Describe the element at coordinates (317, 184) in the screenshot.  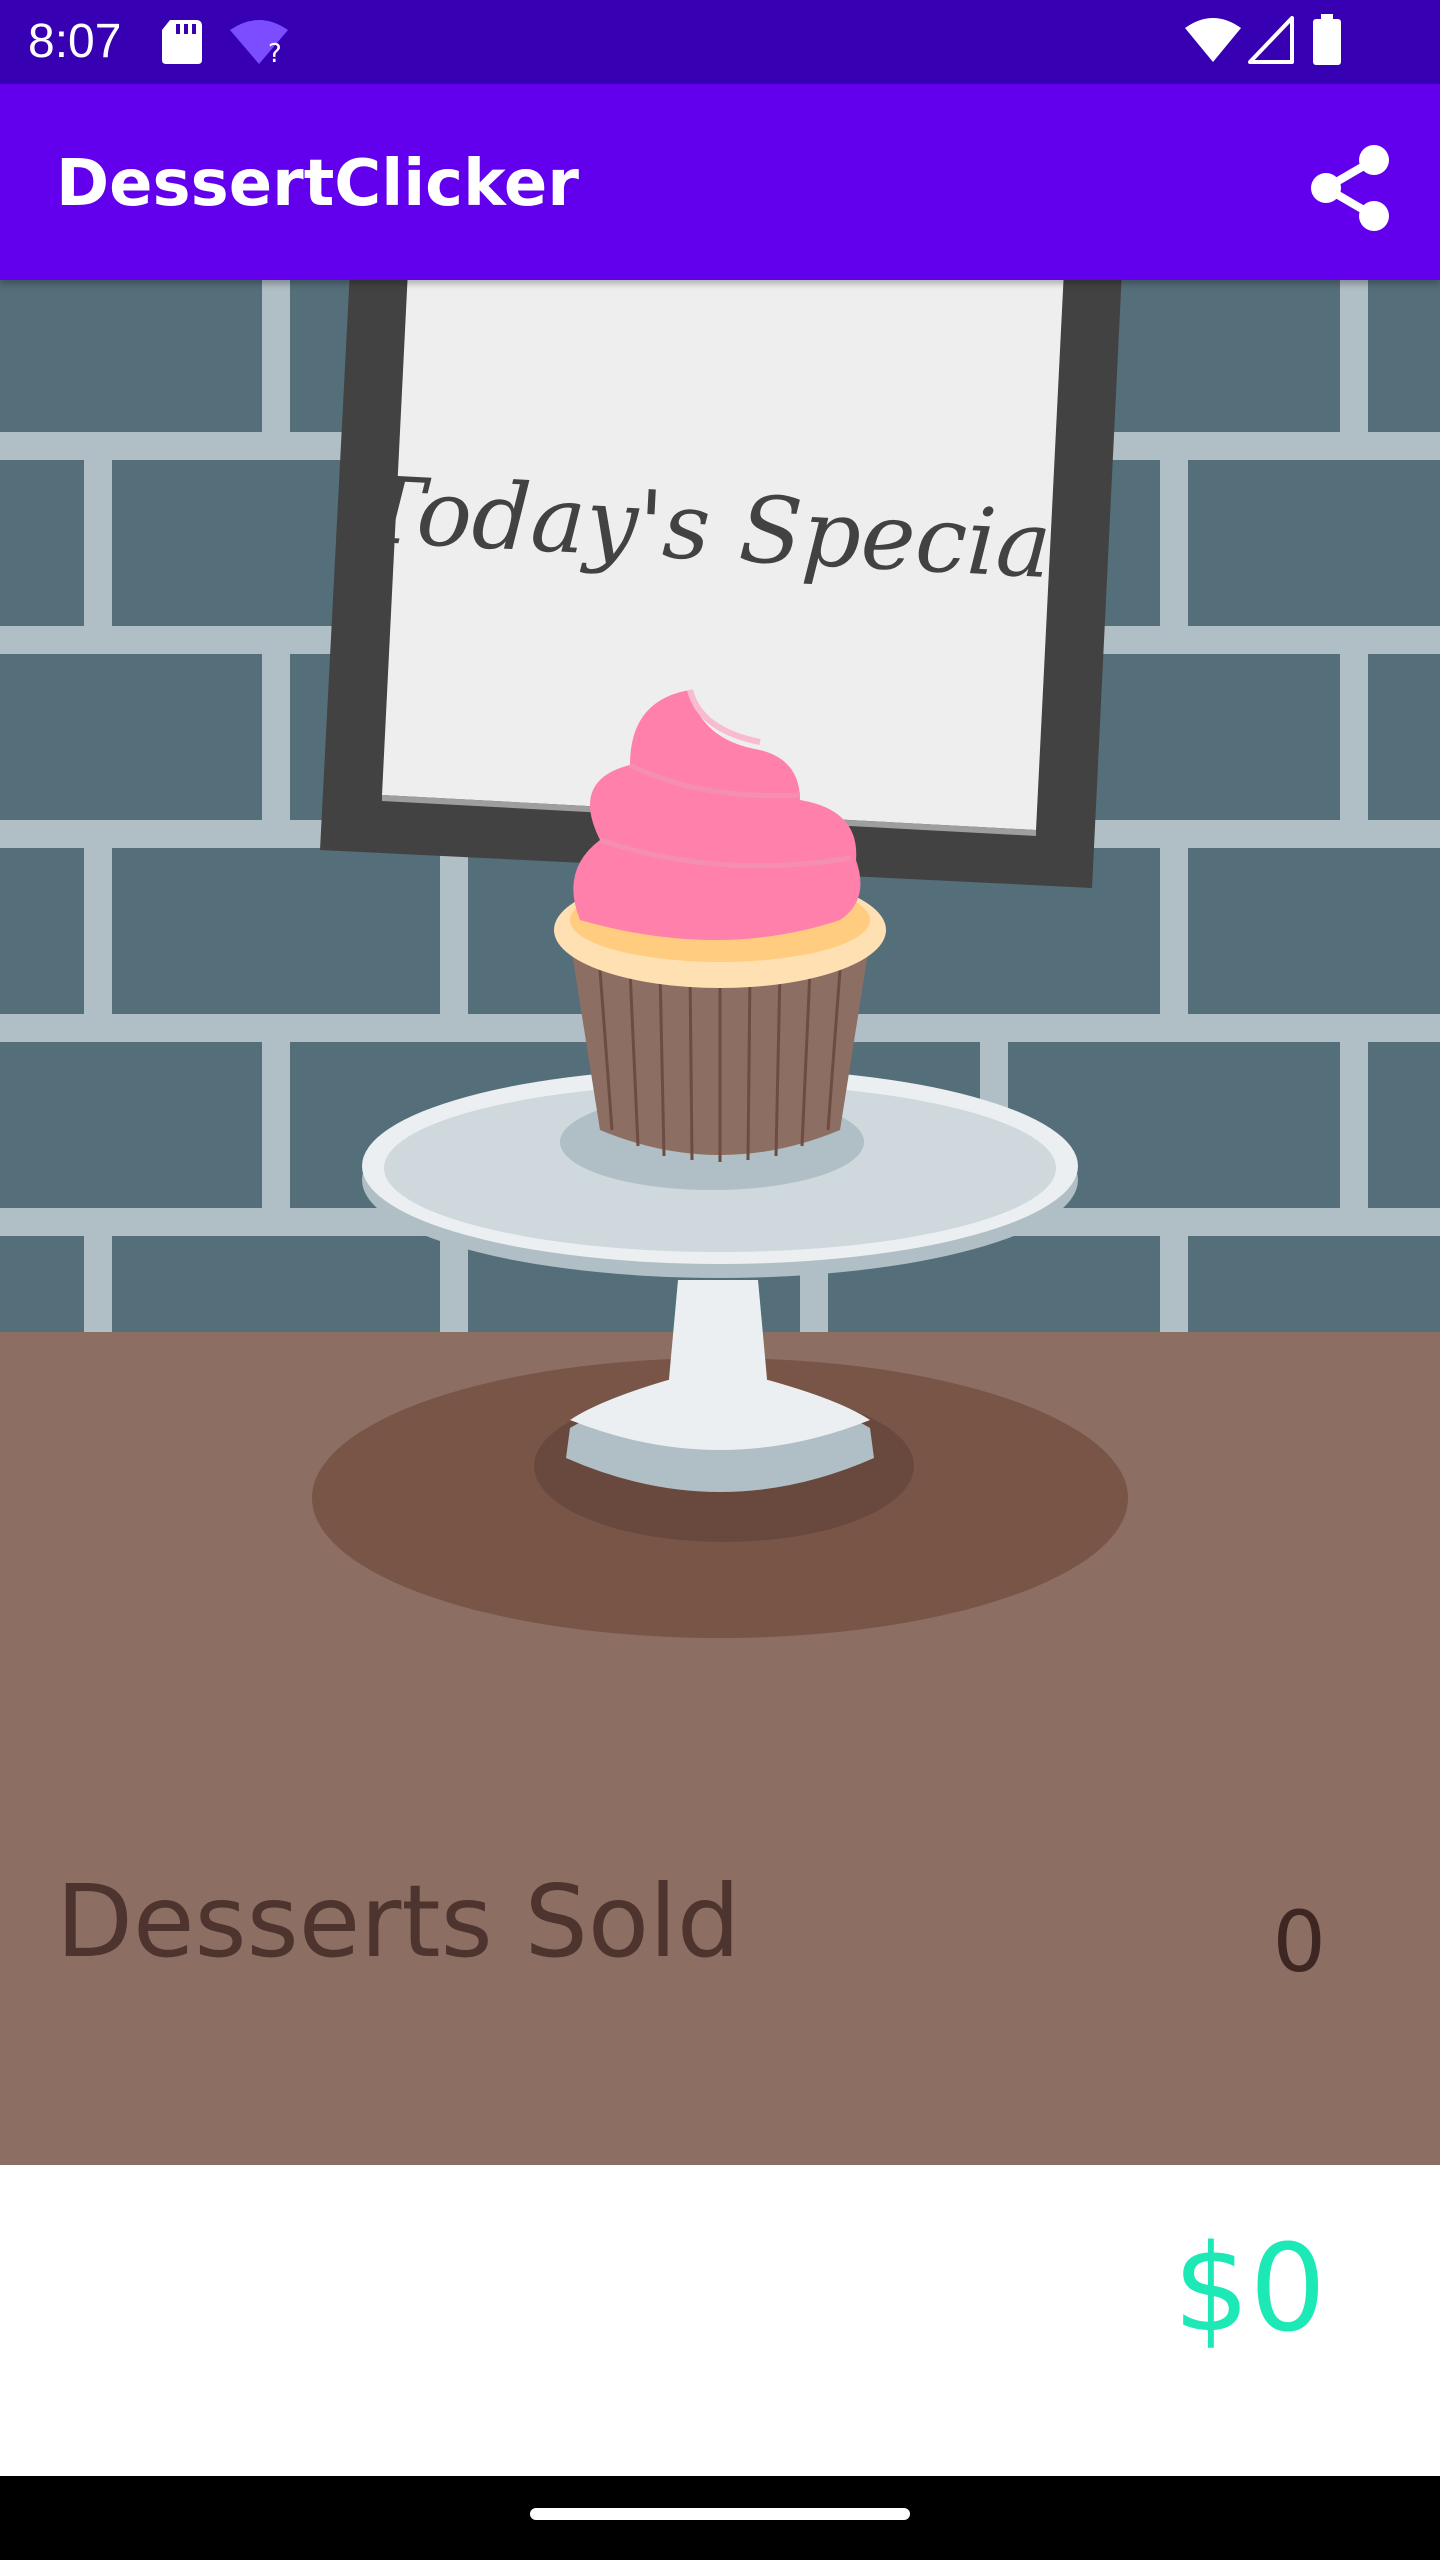
I see `app-title: DessertClicker` at that location.